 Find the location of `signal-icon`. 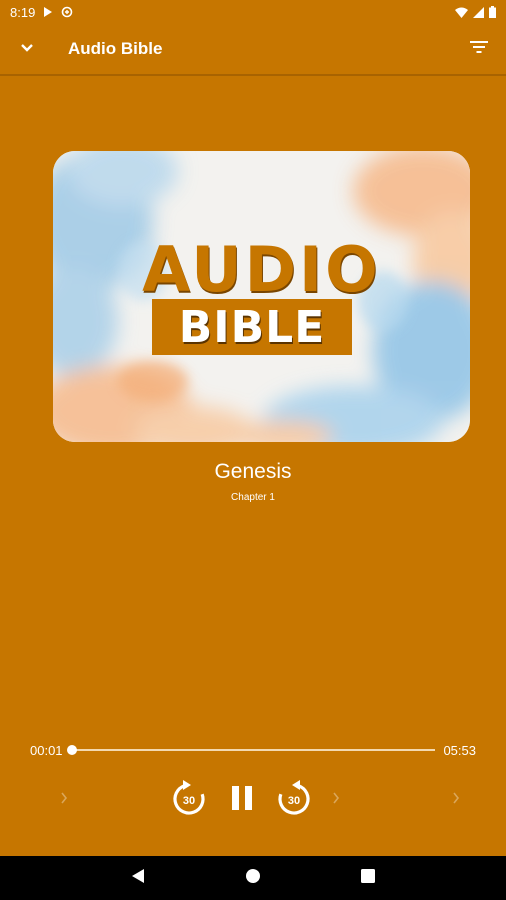

signal-icon is located at coordinates (478, 12).